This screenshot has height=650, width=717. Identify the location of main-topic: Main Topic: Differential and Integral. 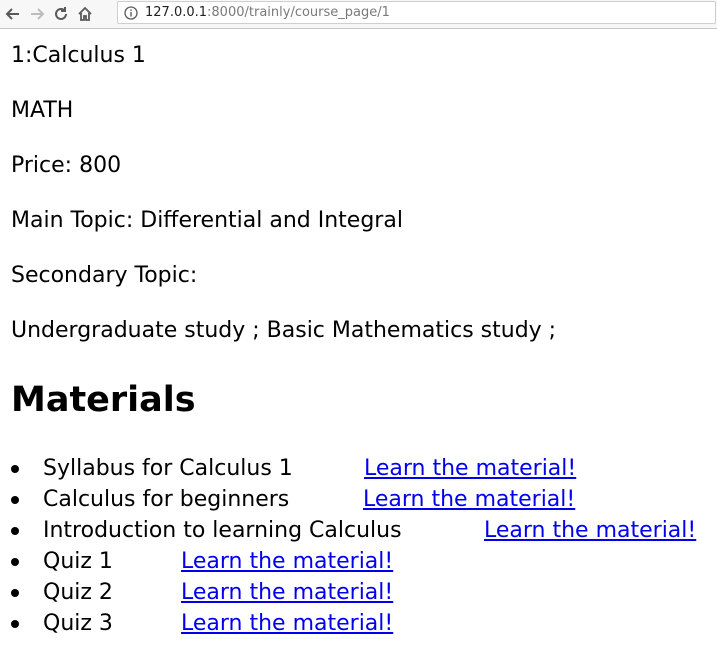
(207, 220).